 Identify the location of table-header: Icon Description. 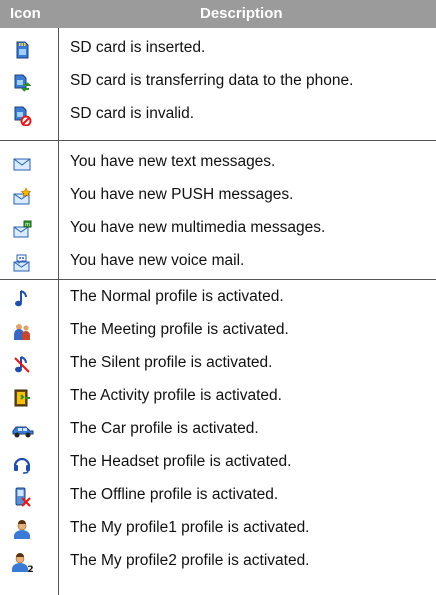
(218, 14).